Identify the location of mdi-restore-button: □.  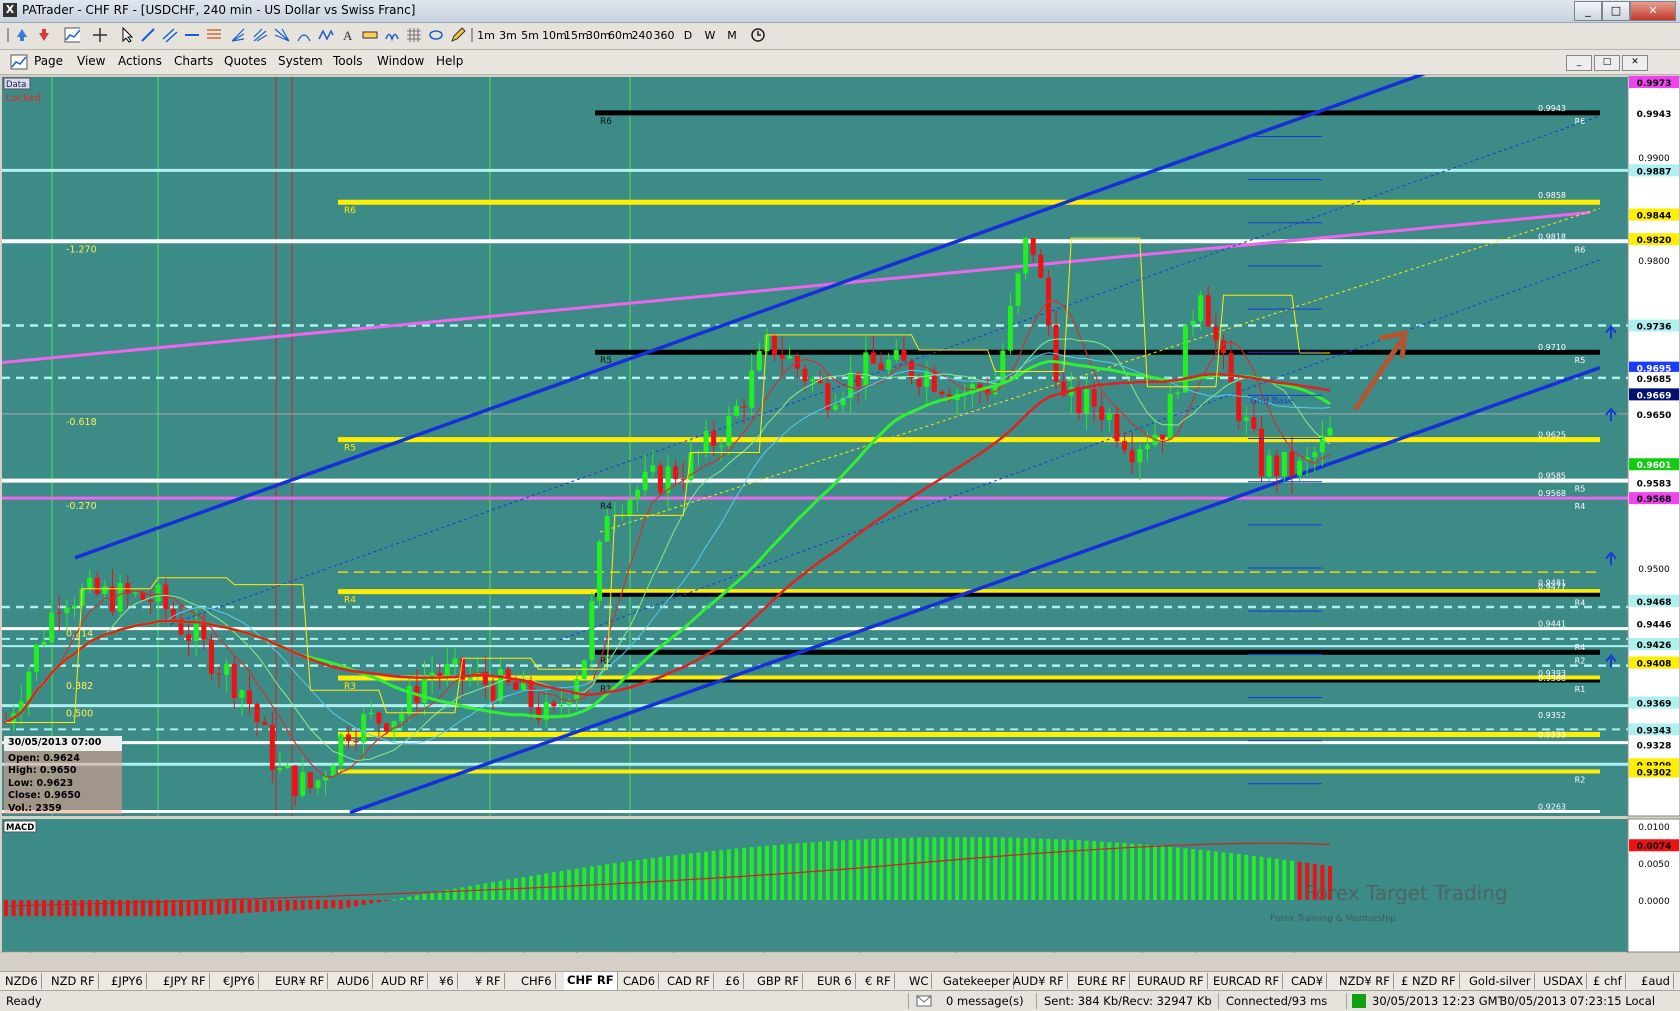
(1607, 63).